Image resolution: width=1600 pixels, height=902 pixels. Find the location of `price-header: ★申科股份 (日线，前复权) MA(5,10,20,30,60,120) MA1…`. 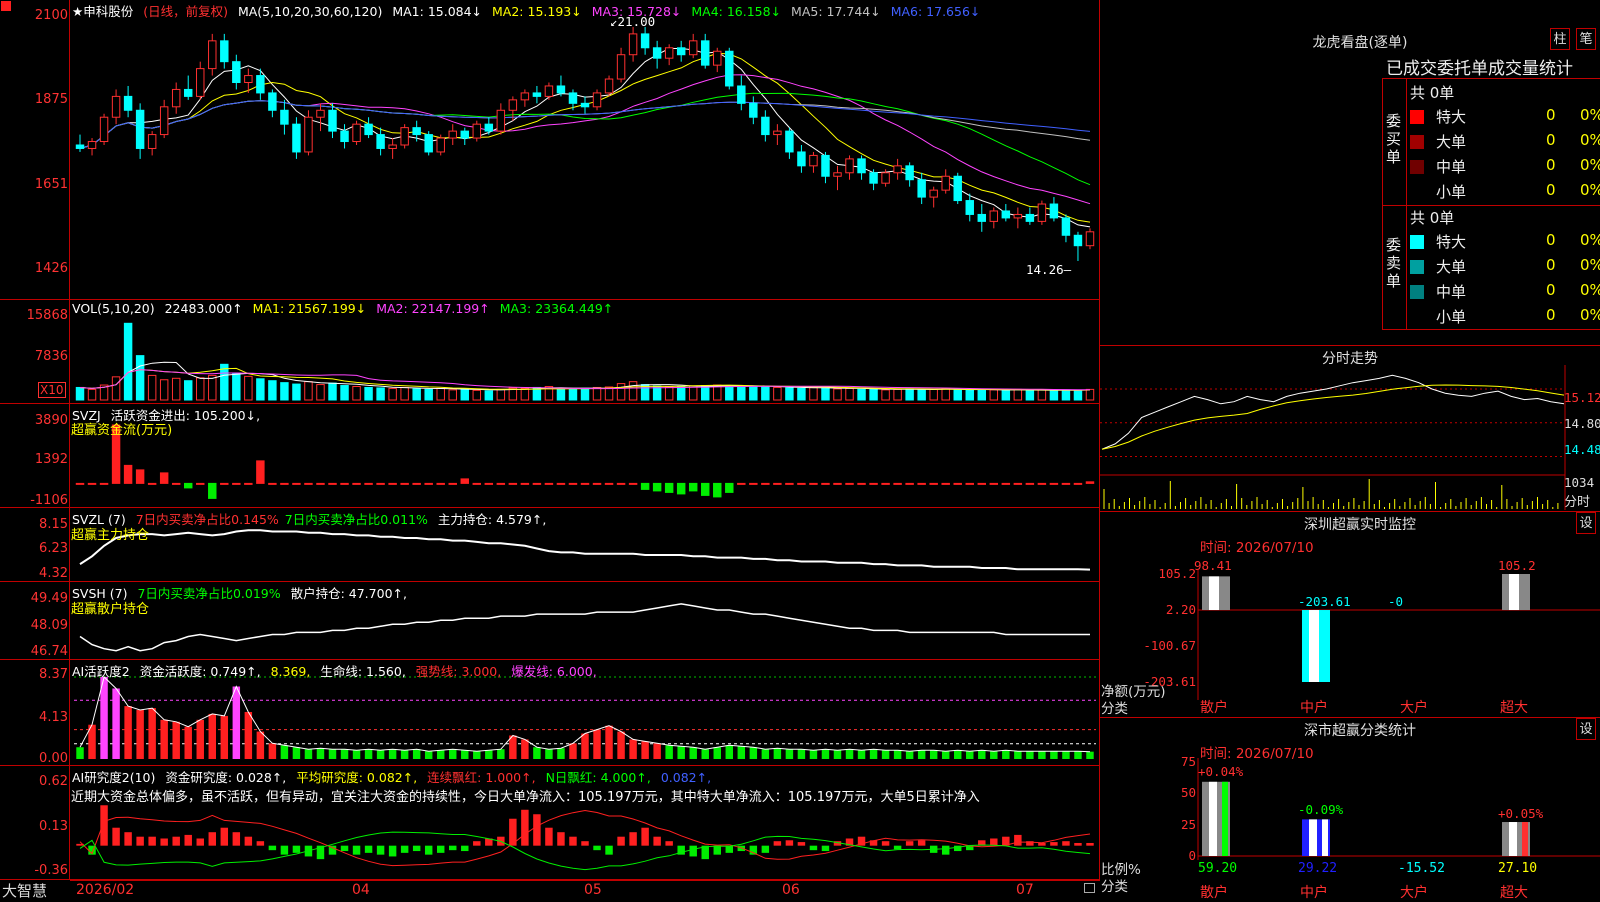

price-header: ★申科股份 (日线，前复权) MA(5,10,20,30,60,120) MA1… is located at coordinates (529, 10).